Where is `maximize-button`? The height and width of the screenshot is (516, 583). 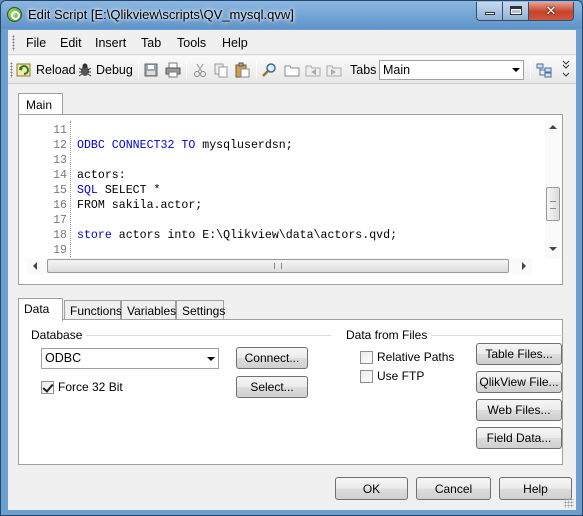 maximize-button is located at coordinates (515, 11).